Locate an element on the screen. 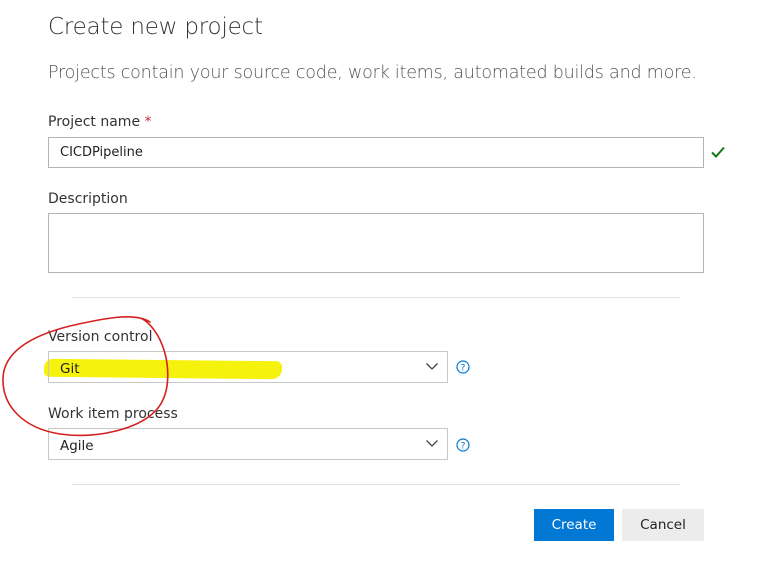 Image resolution: width=773 pixels, height=588 pixels. description-label: Description is located at coordinates (88, 199).